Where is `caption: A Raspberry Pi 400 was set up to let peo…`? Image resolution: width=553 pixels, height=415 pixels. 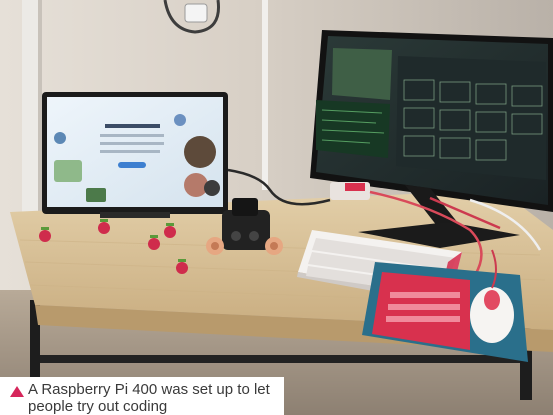
caption: A Raspberry Pi 400 was set up to let peo… is located at coordinates (142, 396).